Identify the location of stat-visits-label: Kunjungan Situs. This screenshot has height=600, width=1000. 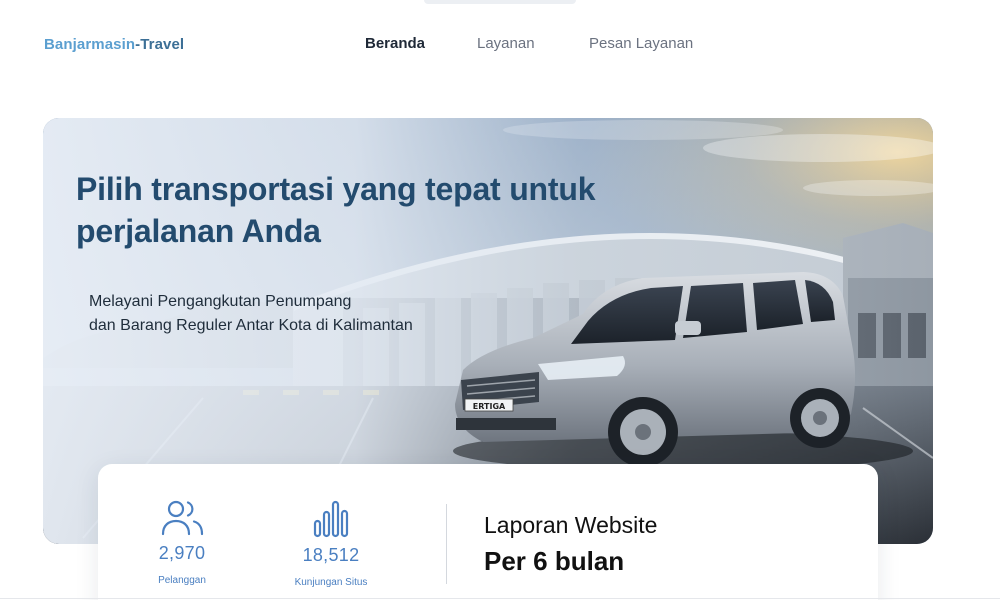
(331, 582).